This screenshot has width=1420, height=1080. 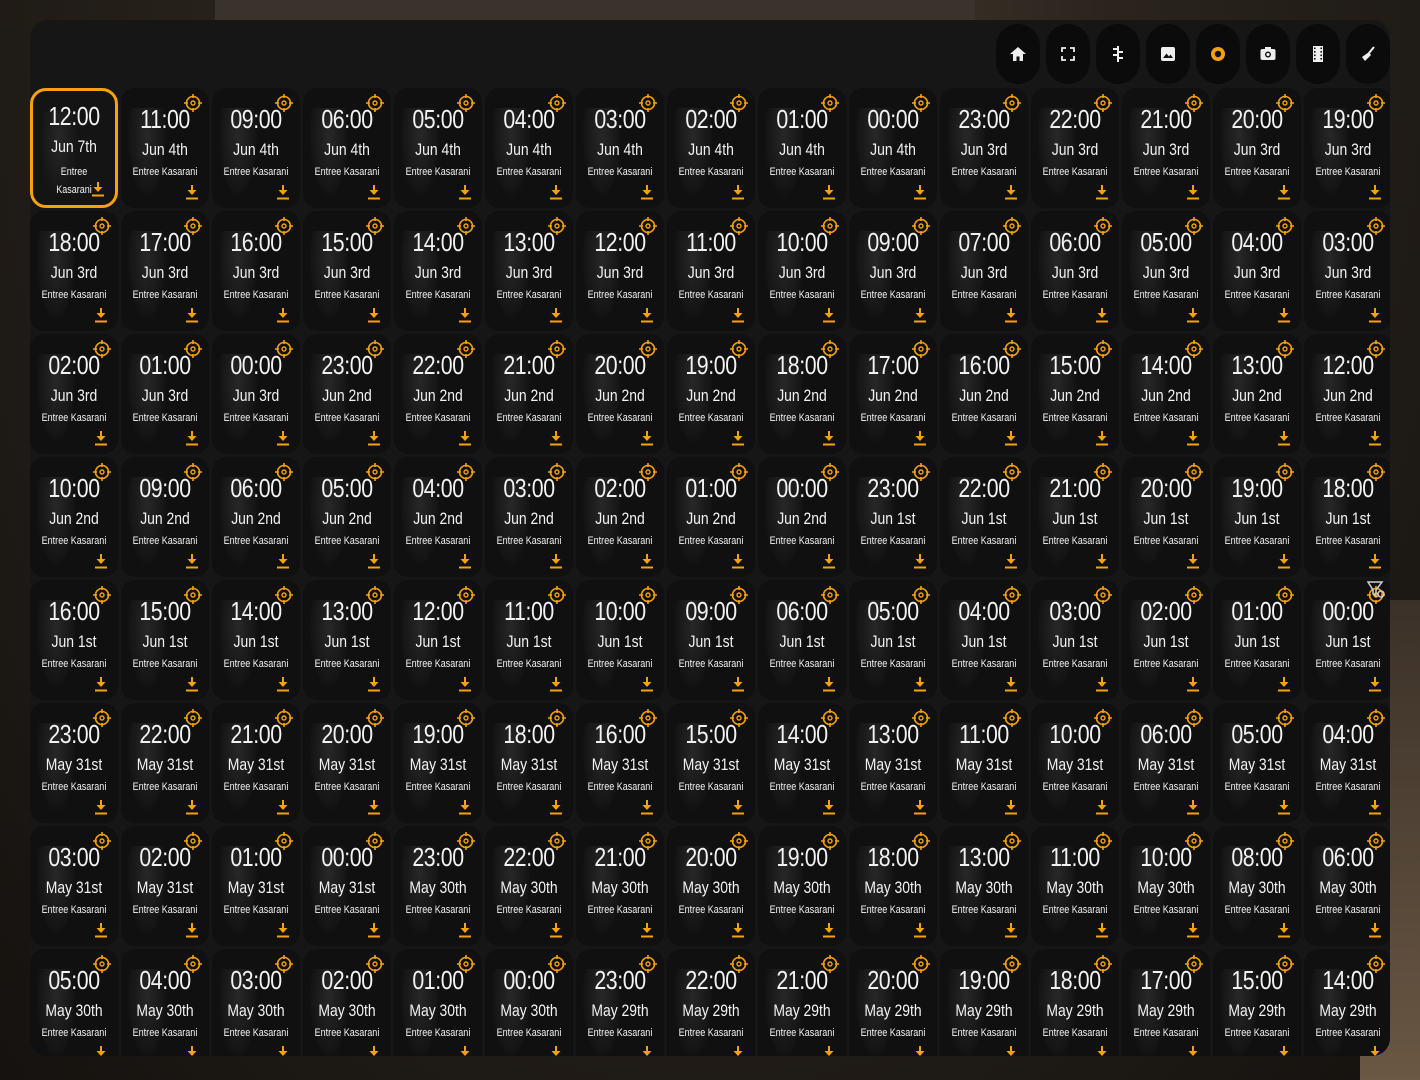 I want to click on clip-tile: 20:00 May 29th Entree Kasarani, so click(x=893, y=1002).